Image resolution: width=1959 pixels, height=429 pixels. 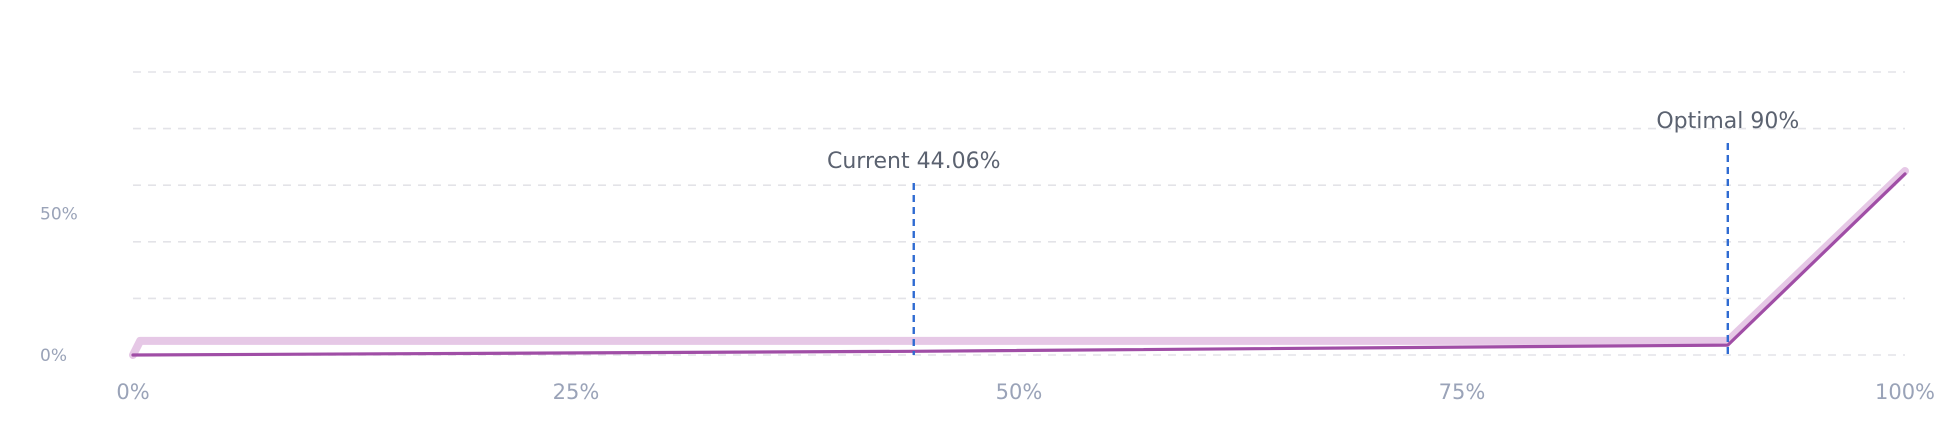 I want to click on x-tick-label-0: 0%, so click(x=132, y=392).